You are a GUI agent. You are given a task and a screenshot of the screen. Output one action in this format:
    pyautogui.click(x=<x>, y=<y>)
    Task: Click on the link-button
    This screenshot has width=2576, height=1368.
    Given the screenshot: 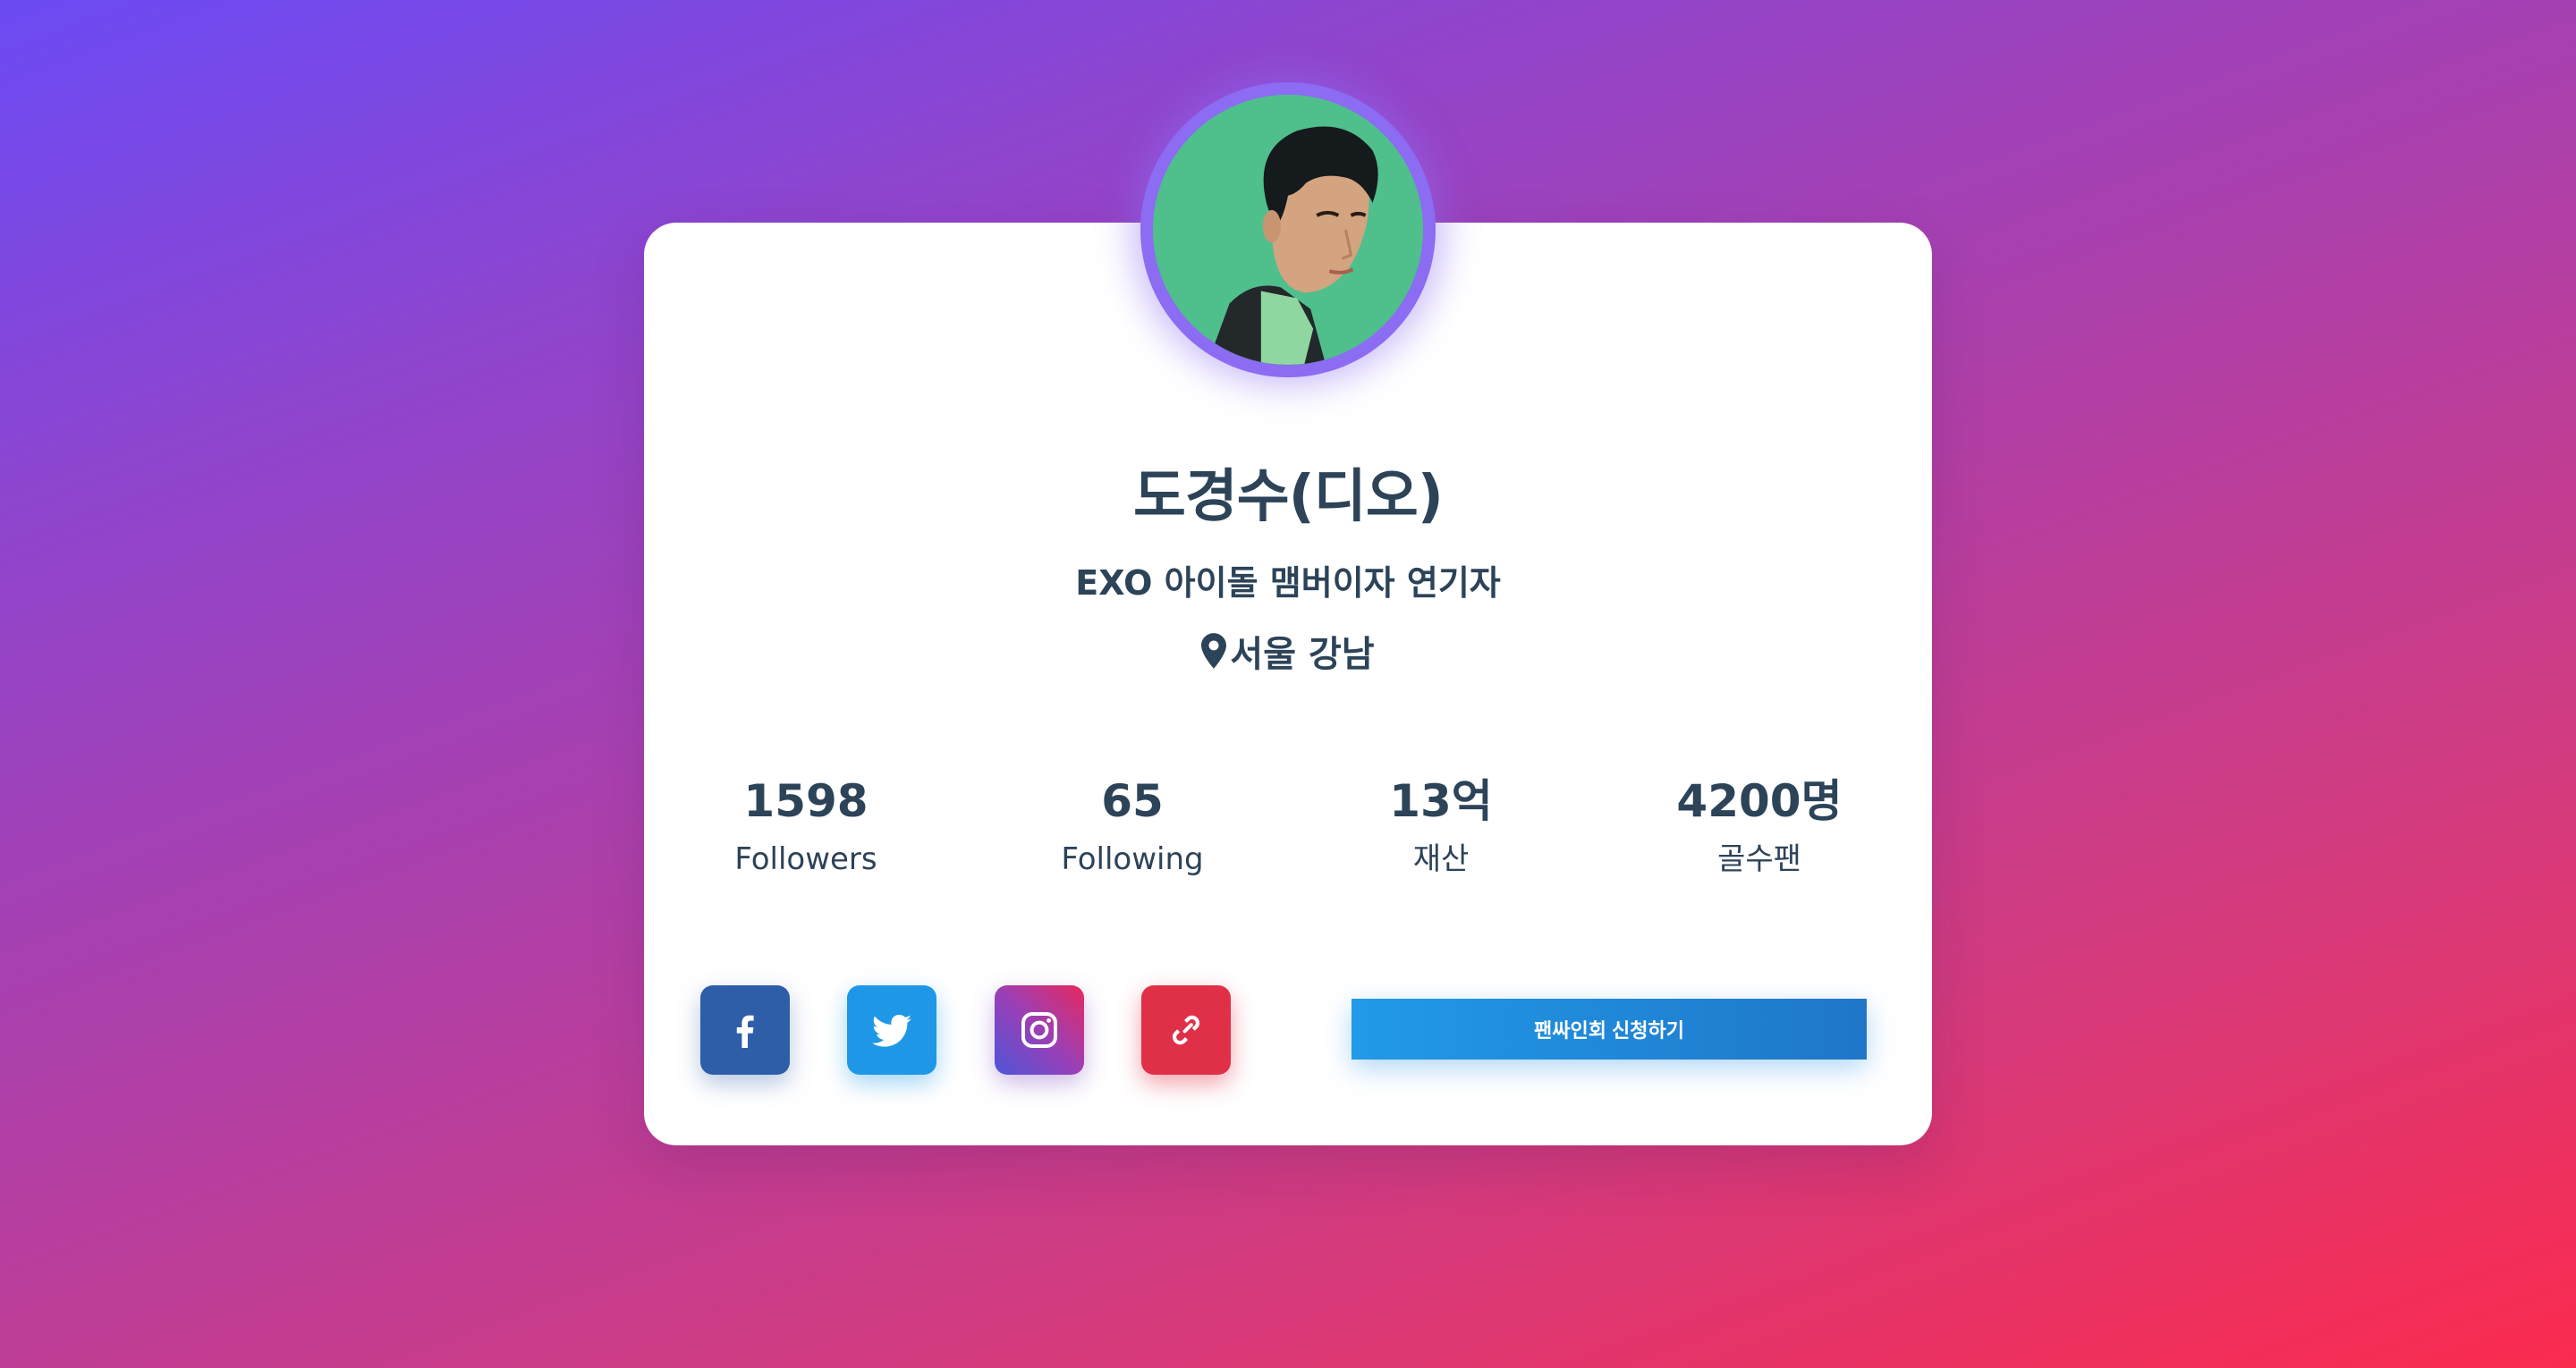 What is the action you would take?
    pyautogui.click(x=1186, y=1030)
    